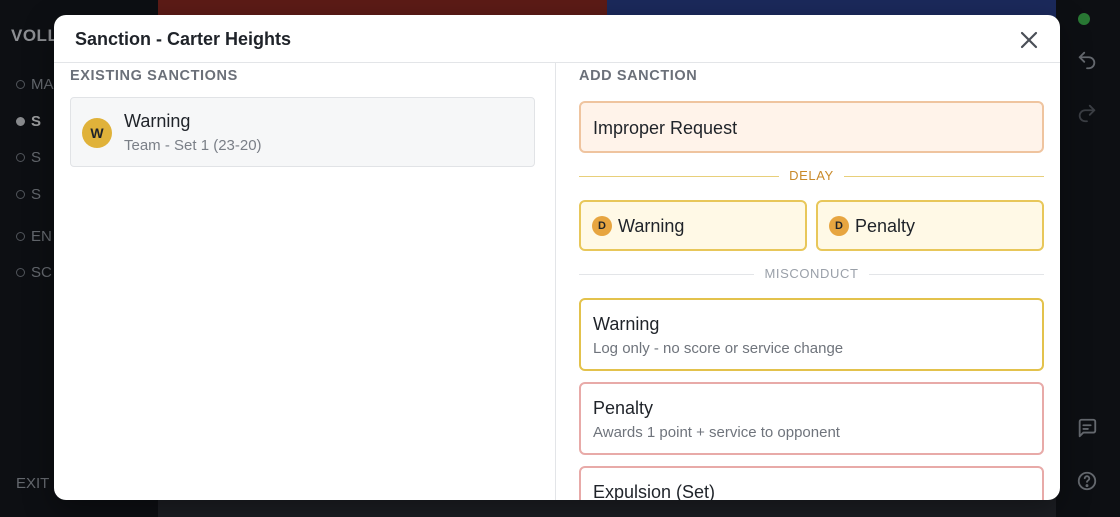 This screenshot has height=517, width=1120. Describe the element at coordinates (302, 132) in the screenshot. I see `existing-sanction-item: W Warning Team - Set 1 (23-20)` at that location.